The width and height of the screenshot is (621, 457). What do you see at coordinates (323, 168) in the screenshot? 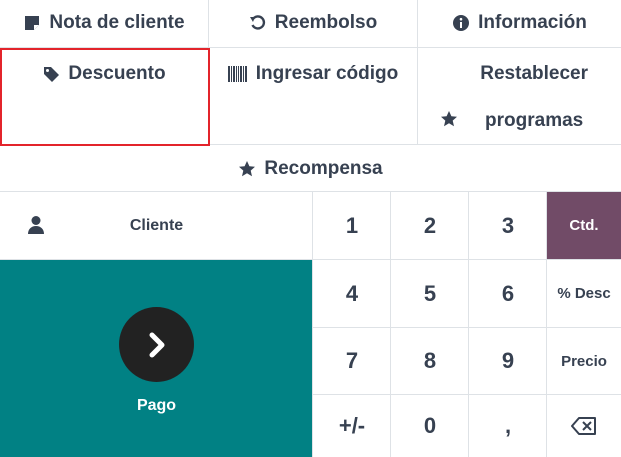
I see `reward-label: Recompensa` at bounding box center [323, 168].